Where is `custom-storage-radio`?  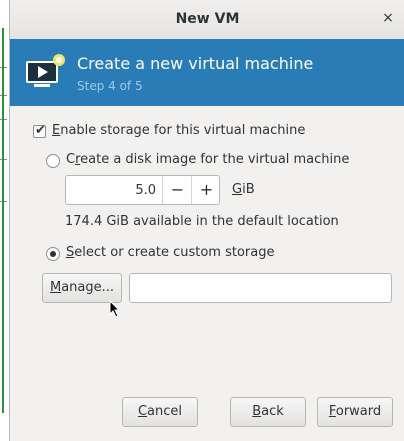 custom-storage-radio is located at coordinates (53, 254).